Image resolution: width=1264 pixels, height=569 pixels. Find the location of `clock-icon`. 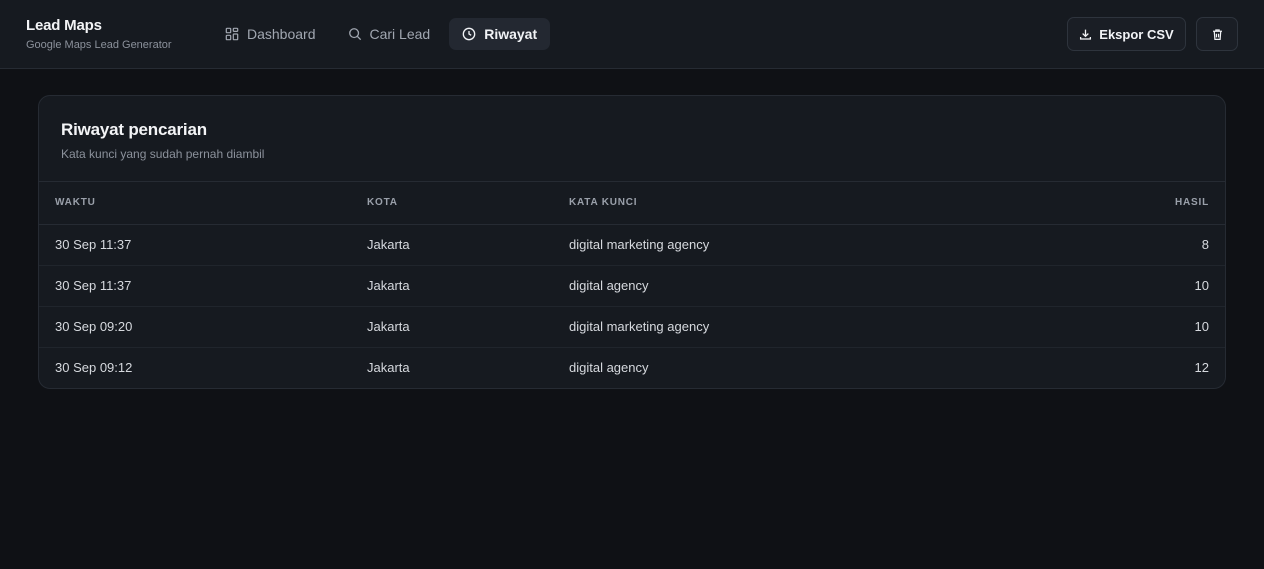

clock-icon is located at coordinates (469, 34).